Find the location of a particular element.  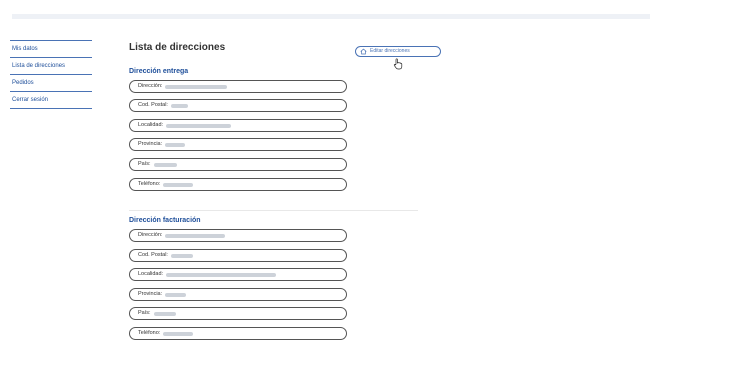

edit-addresses-label: Editar direcciones is located at coordinates (390, 51).